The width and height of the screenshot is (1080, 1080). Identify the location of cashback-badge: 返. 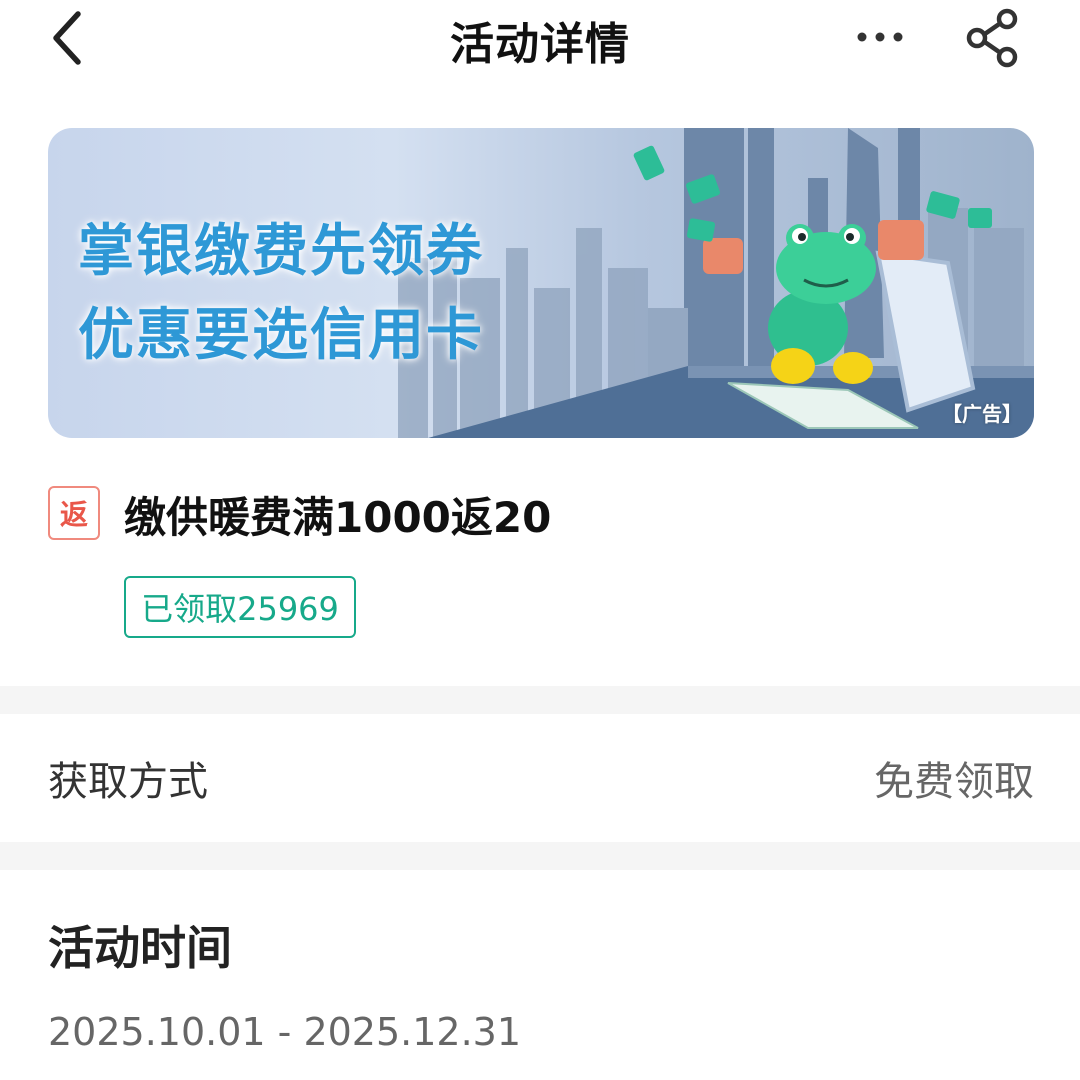
(74, 513).